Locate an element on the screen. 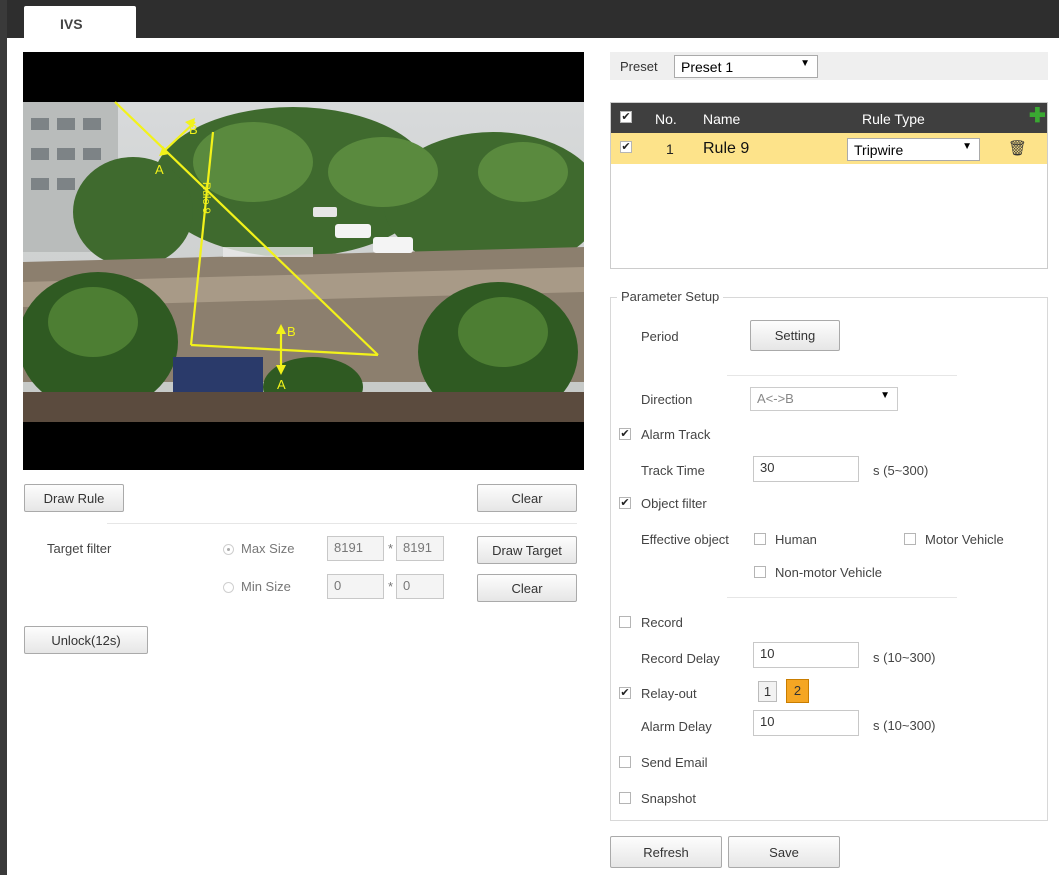 Image resolution: width=1059 pixels, height=875 pixels. send-email-checkbox is located at coordinates (625, 762).